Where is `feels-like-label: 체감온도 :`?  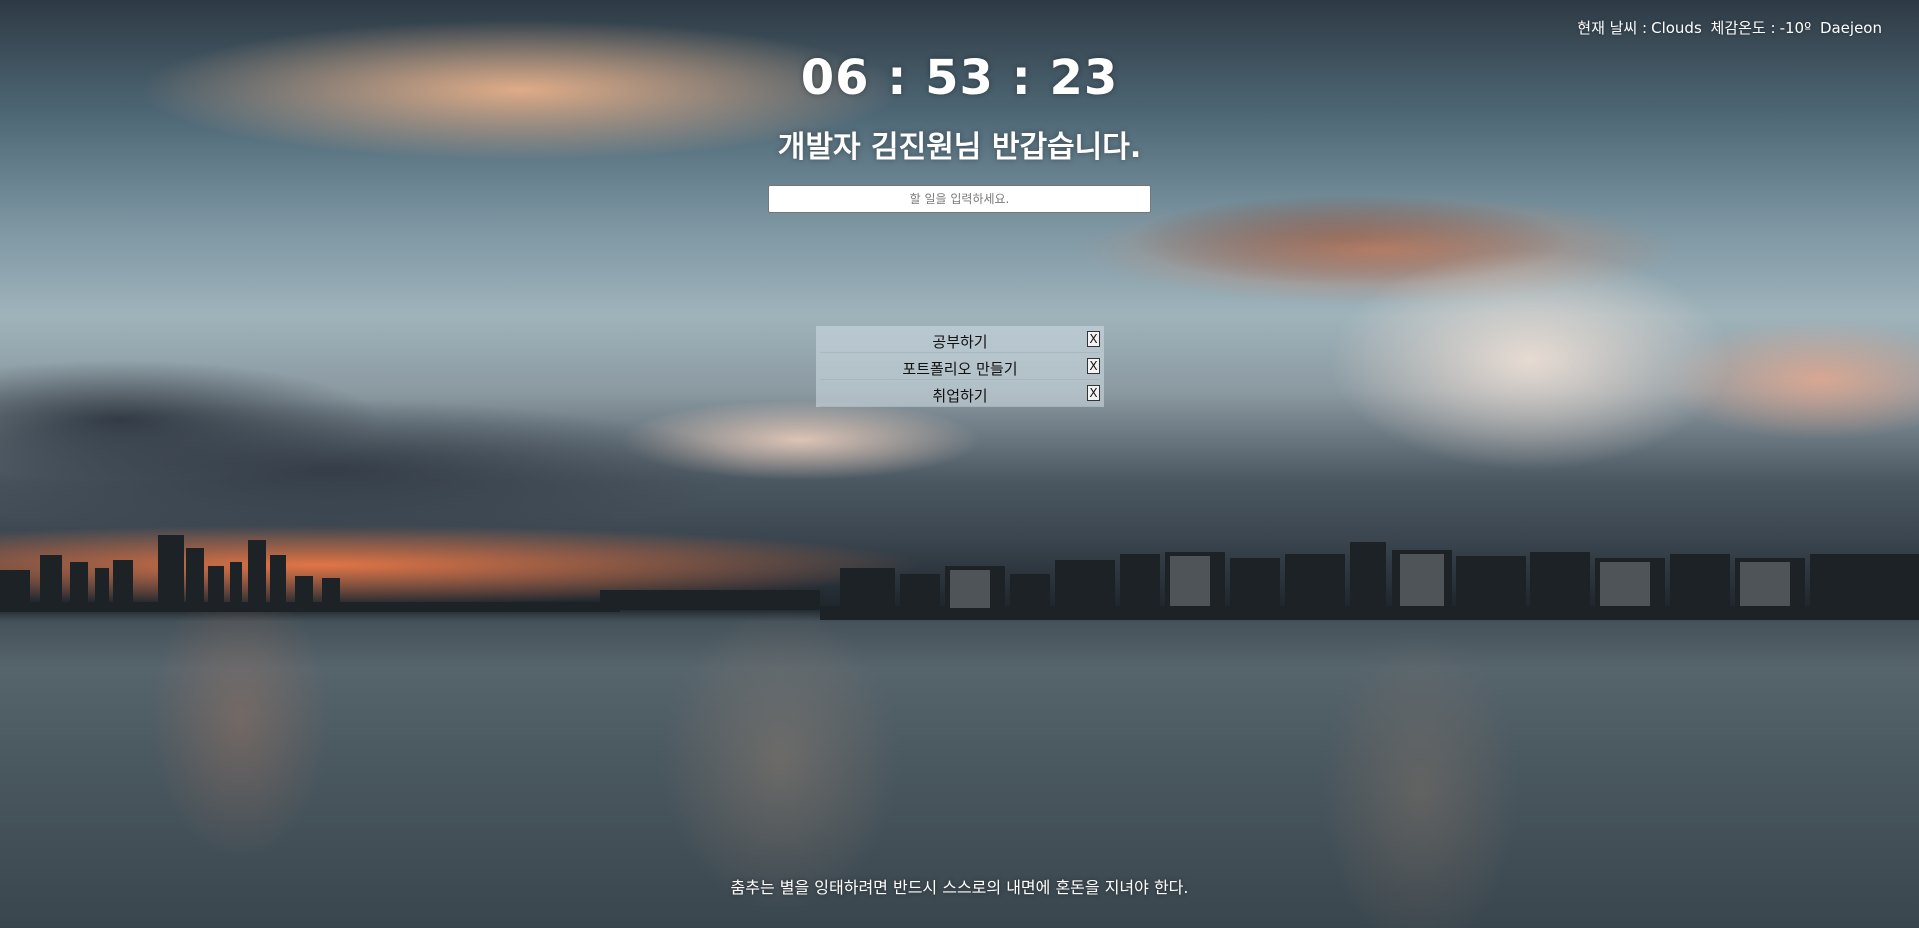 feels-like-label: 체감온도 : is located at coordinates (1743, 28).